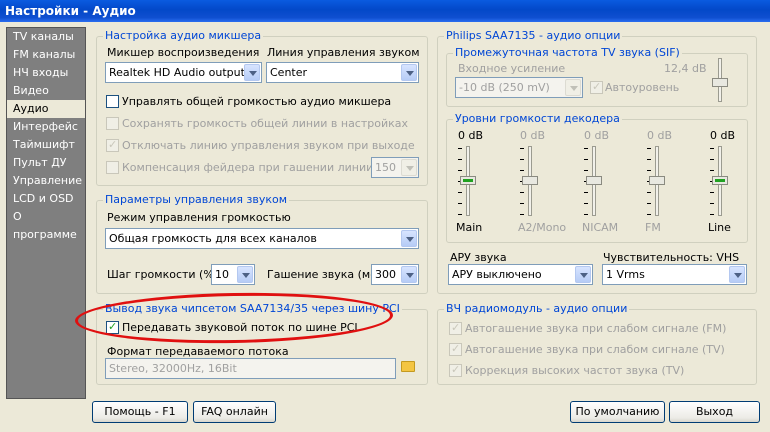  What do you see at coordinates (533, 35) in the screenshot?
I see `philips-group-title: Philips SAA7135 - аудио опции` at bounding box center [533, 35].